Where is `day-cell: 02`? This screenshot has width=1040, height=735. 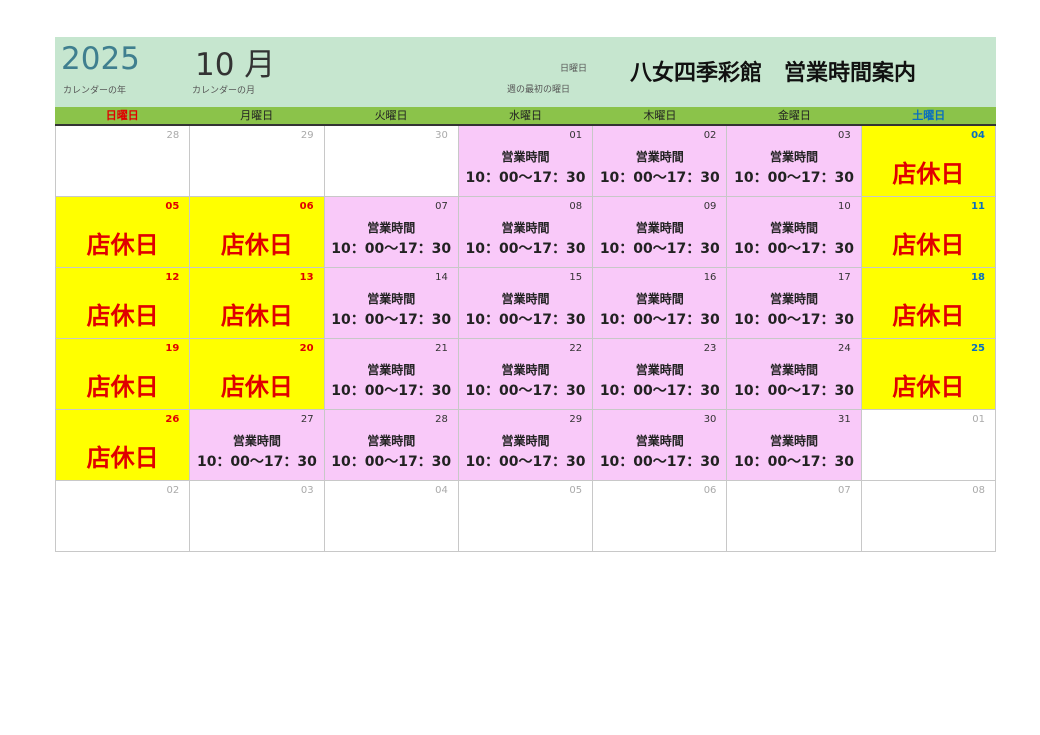 day-cell: 02 is located at coordinates (123, 516).